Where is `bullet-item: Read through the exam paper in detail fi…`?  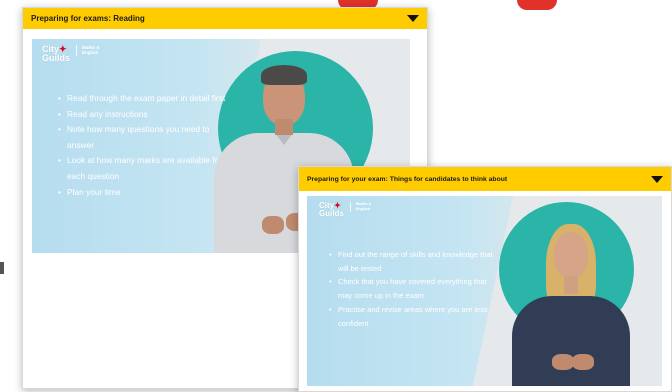
bullet-item: Read through the exam paper in detail fi… is located at coordinates (148, 99).